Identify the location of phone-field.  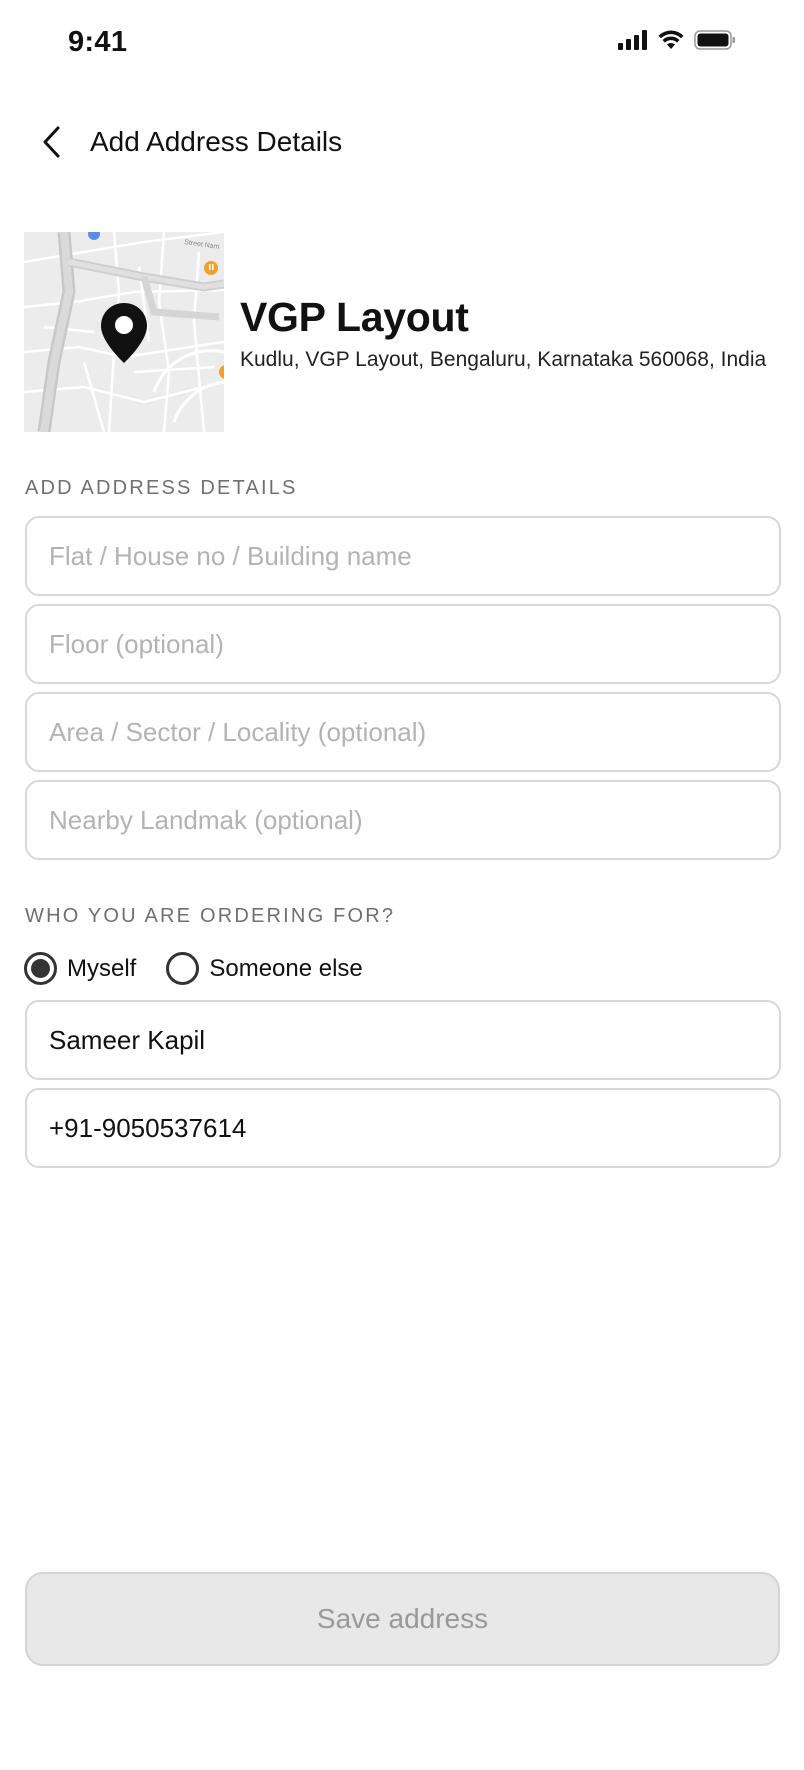
(403, 1128).